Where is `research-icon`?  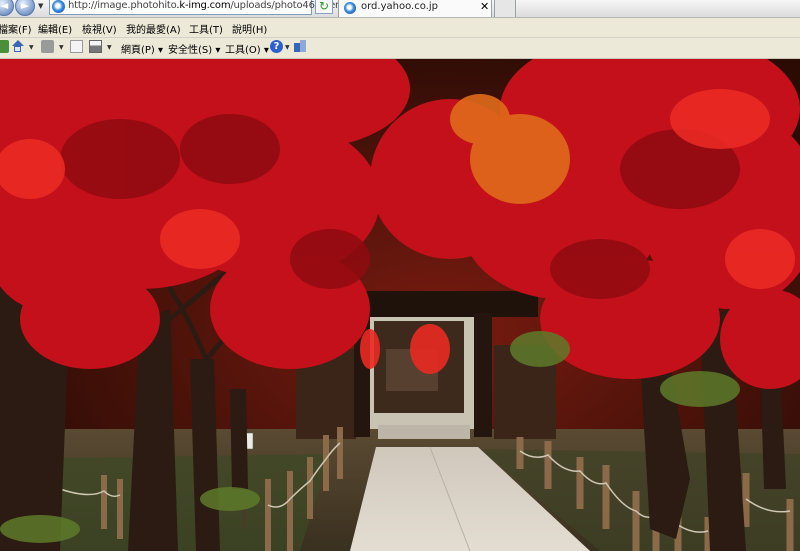 research-icon is located at coordinates (300, 46).